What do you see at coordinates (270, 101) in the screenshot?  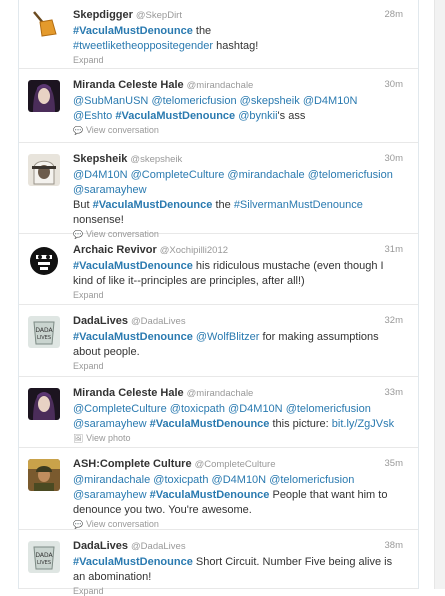 I see `mention-link: @skepsheik` at bounding box center [270, 101].